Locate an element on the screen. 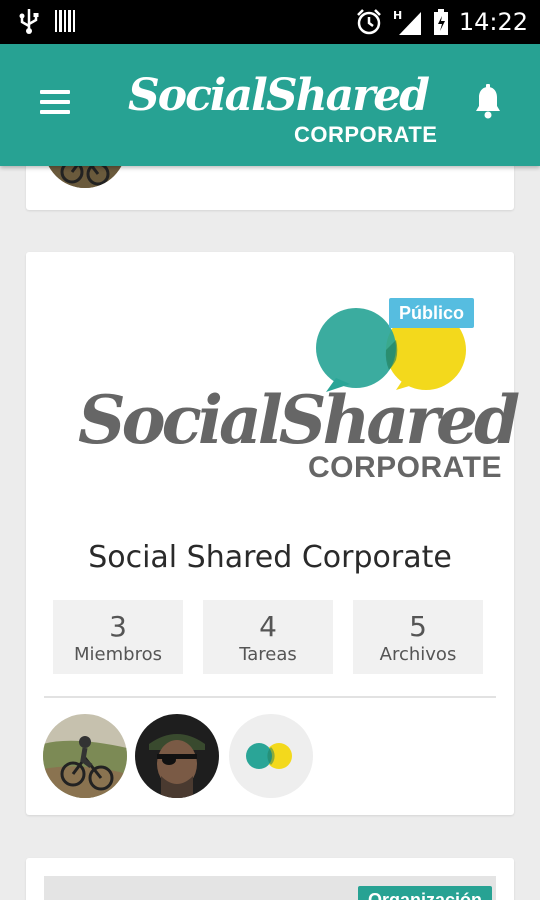 The width and height of the screenshot is (540, 900). organization-badge: Organización is located at coordinates (424, 893).